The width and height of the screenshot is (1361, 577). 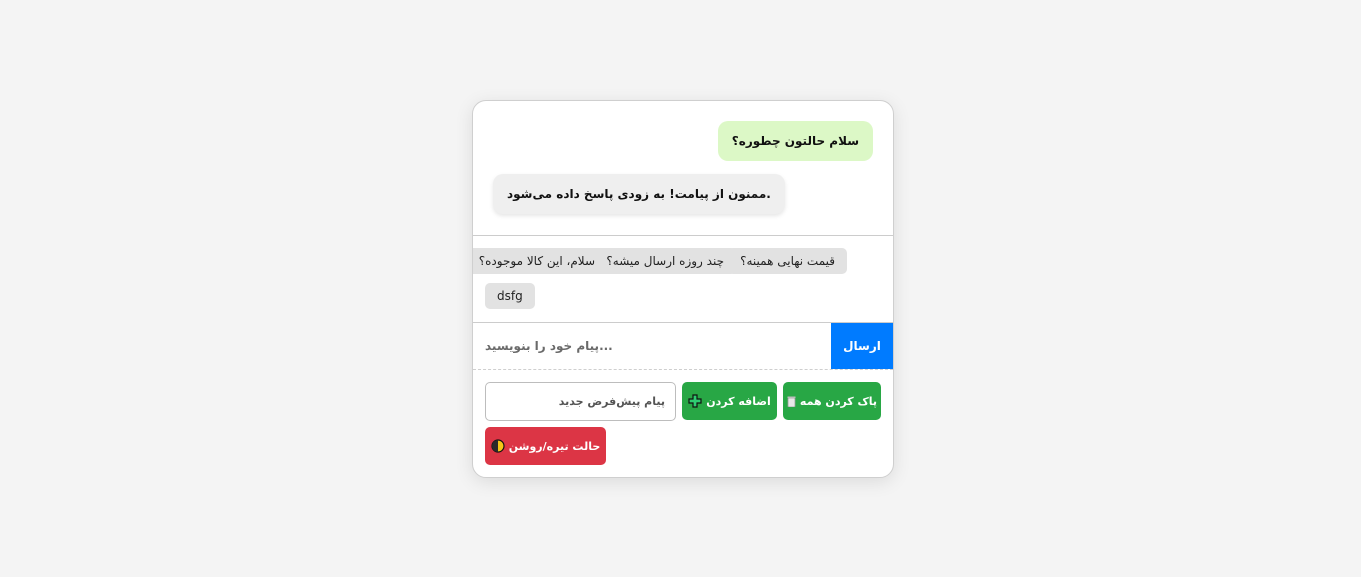 I want to click on plus-icon, so click(x=695, y=401).